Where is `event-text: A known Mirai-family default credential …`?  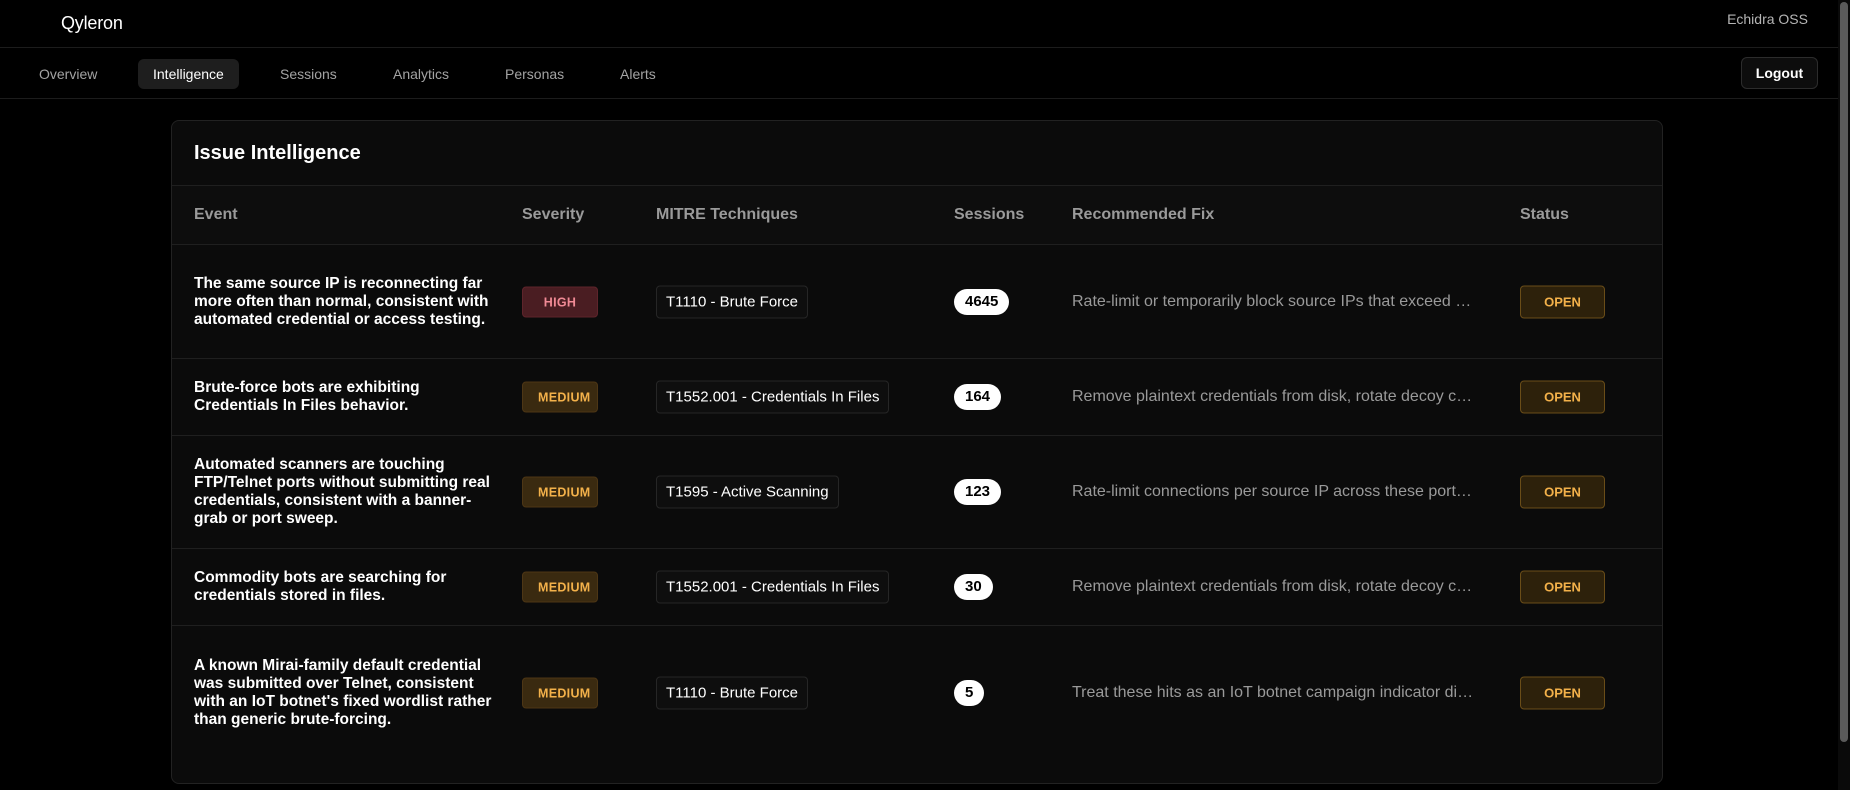
event-text: A known Mirai-family default credential … is located at coordinates (343, 692).